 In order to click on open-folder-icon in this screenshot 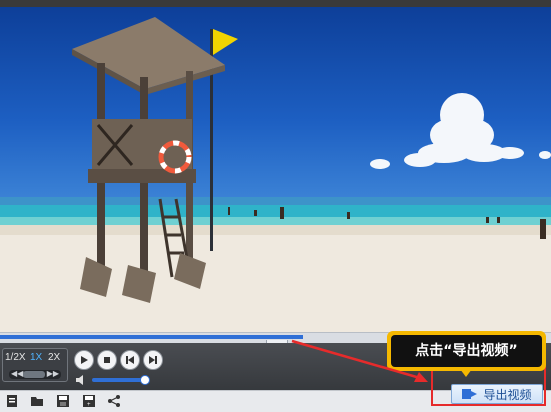, I will do `click(37, 401)`.